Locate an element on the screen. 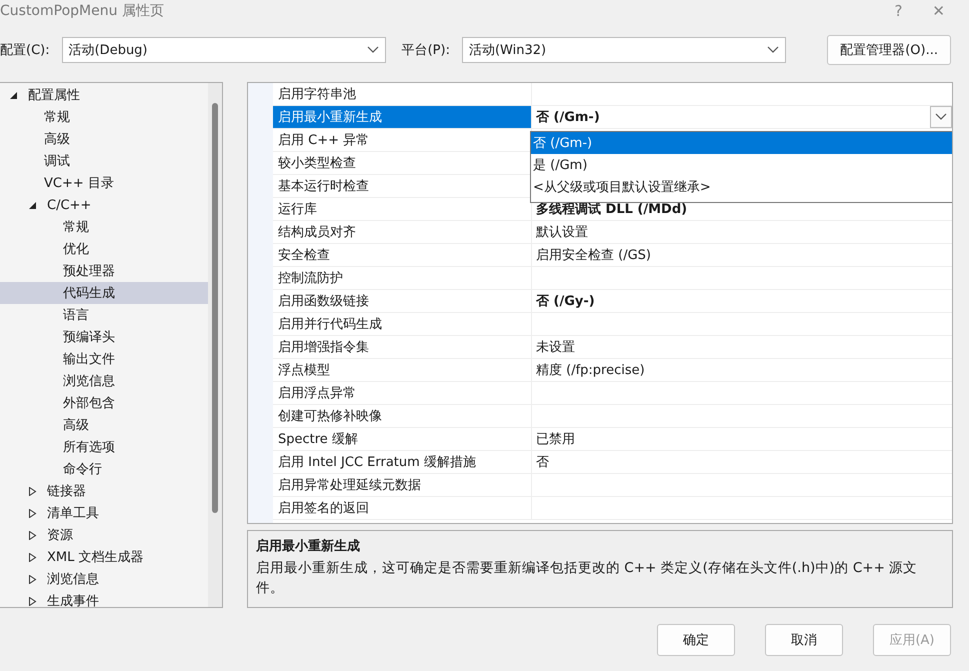 This screenshot has width=969, height=671. tree-item: 语言 is located at coordinates (104, 315).